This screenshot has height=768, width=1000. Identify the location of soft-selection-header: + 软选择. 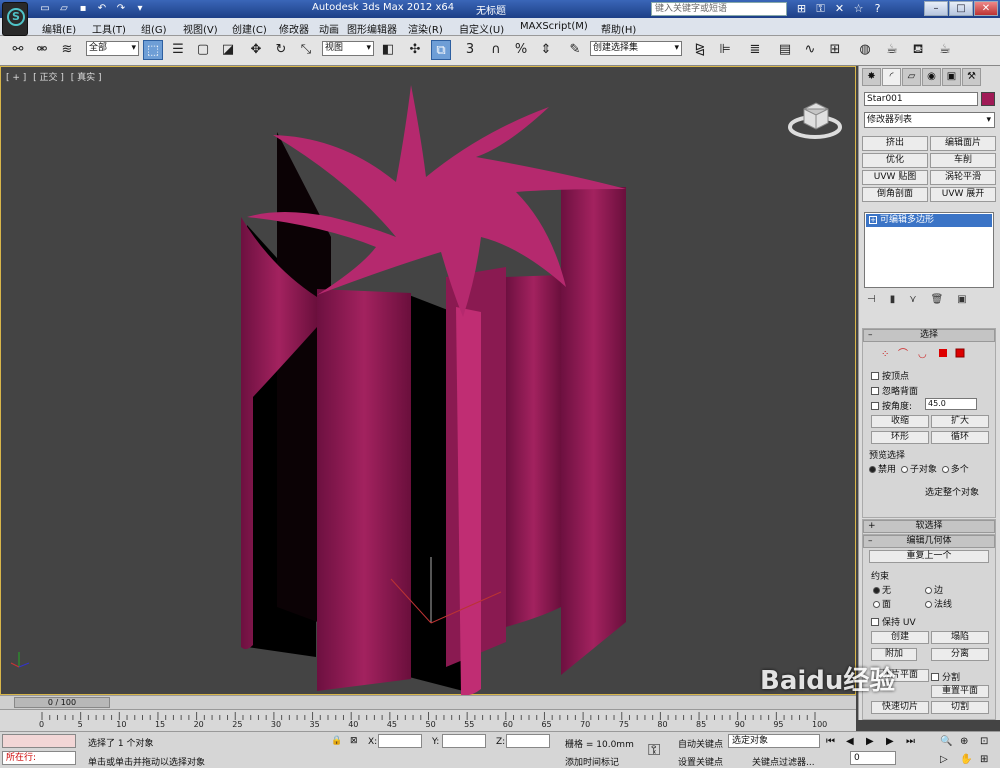
(929, 526).